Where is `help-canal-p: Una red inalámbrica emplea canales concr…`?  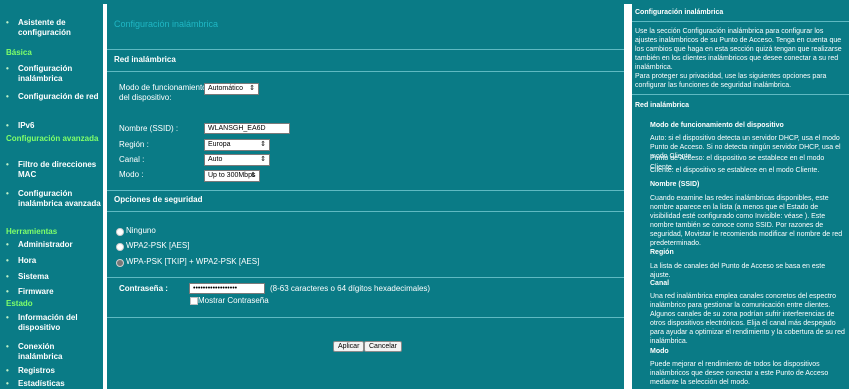
help-canal-p: Una red inalámbrica emplea canales concr… is located at coordinates (747, 319).